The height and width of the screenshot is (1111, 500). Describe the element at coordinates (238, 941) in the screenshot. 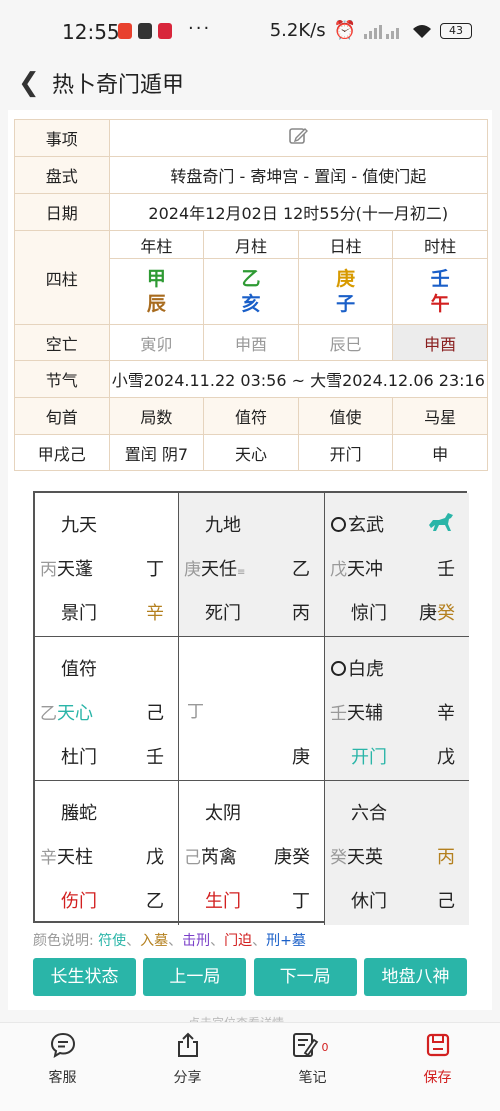

I see `legend-item: 门迫` at that location.